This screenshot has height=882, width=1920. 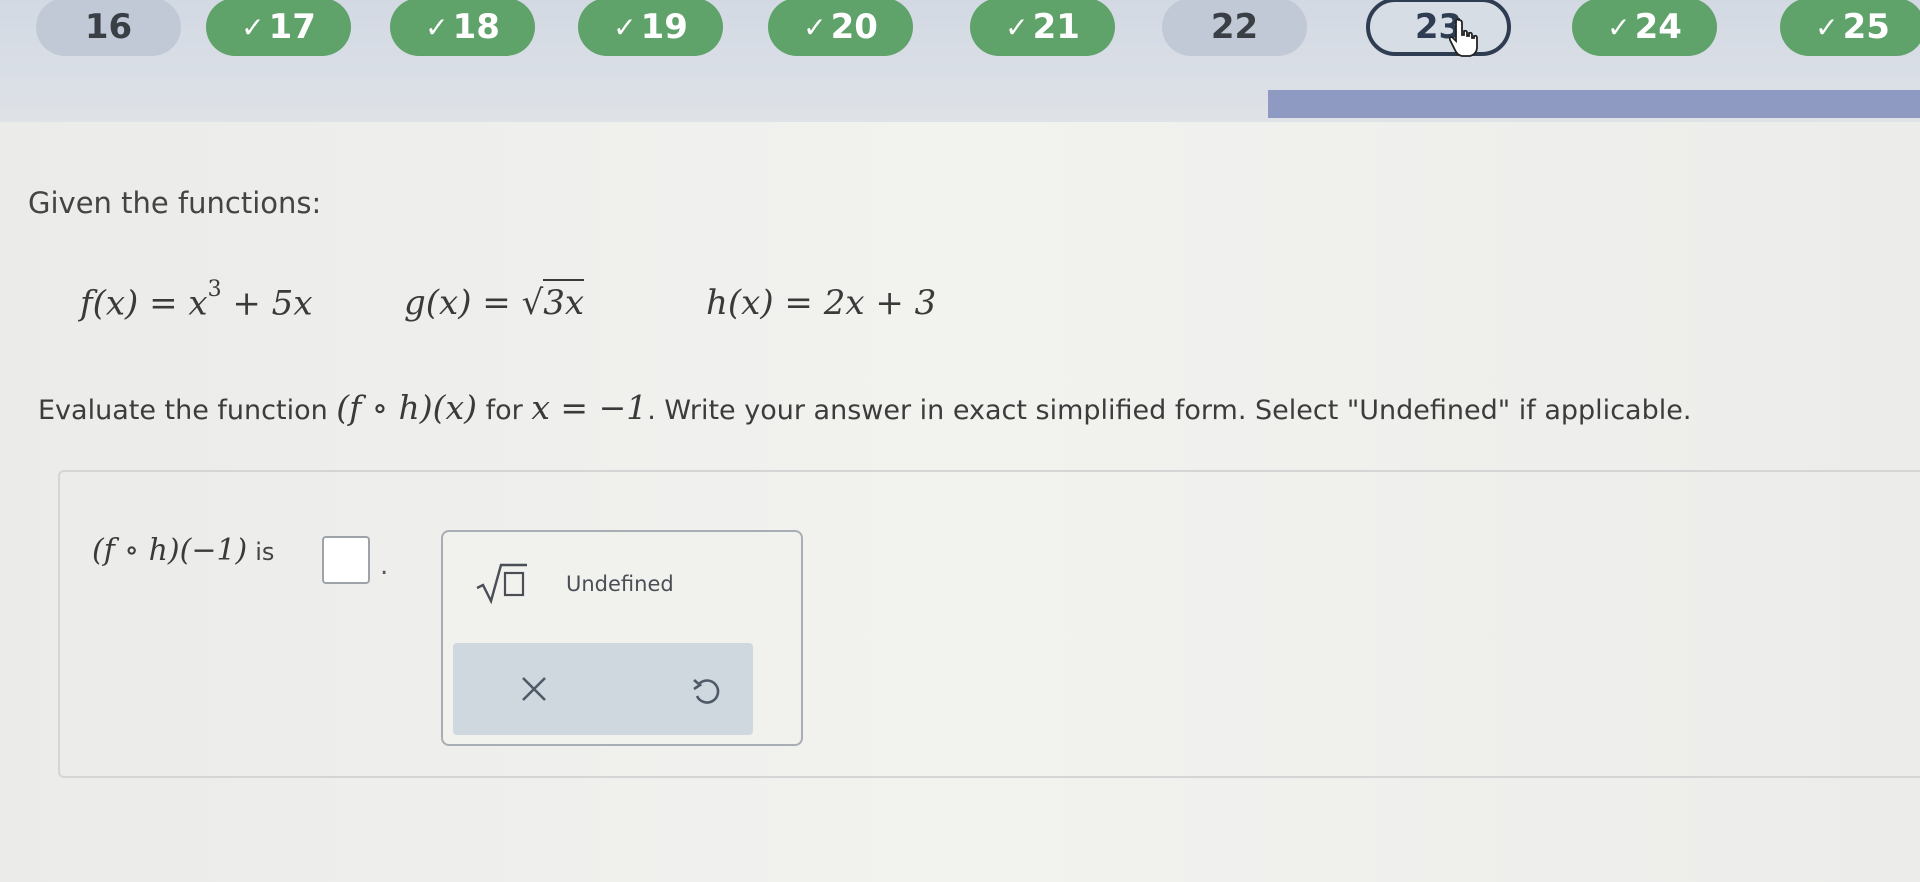 What do you see at coordinates (1463, 37) in the screenshot?
I see `hand-cursor-icon` at bounding box center [1463, 37].